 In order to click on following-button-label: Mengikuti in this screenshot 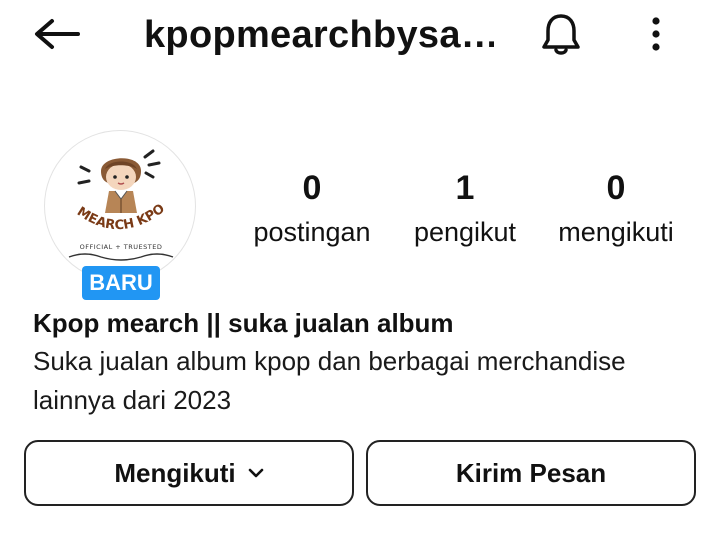, I will do `click(175, 472)`.